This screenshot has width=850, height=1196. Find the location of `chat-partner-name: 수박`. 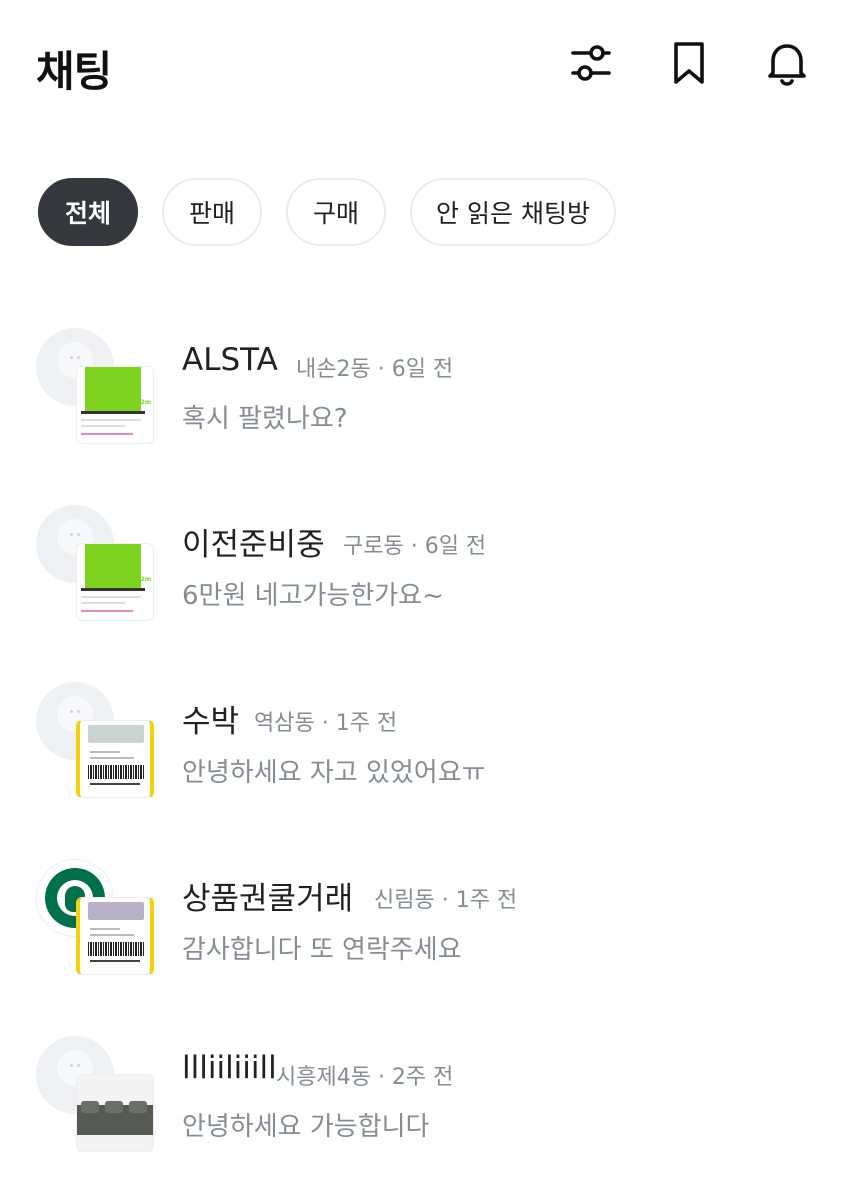

chat-partner-name: 수박 is located at coordinates (211, 722).